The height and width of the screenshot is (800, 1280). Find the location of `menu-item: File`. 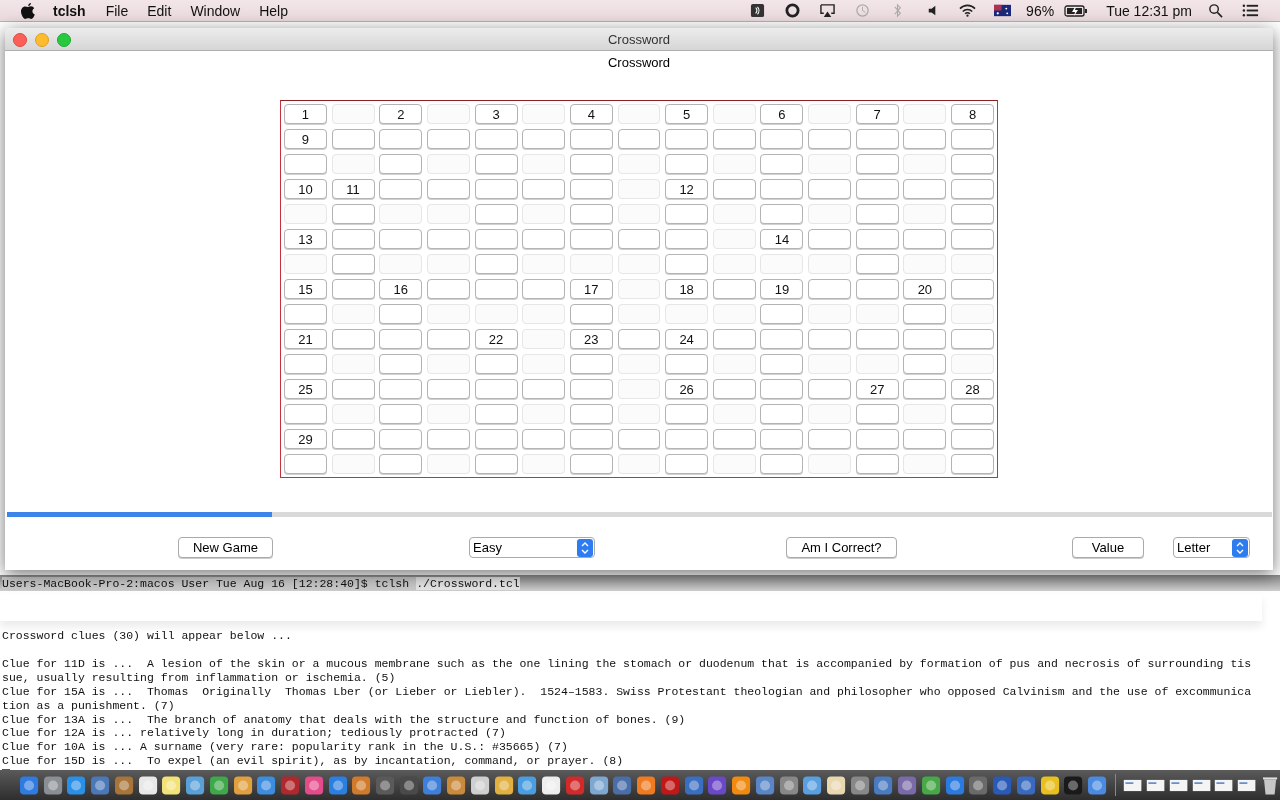

menu-item: File is located at coordinates (117, 10).